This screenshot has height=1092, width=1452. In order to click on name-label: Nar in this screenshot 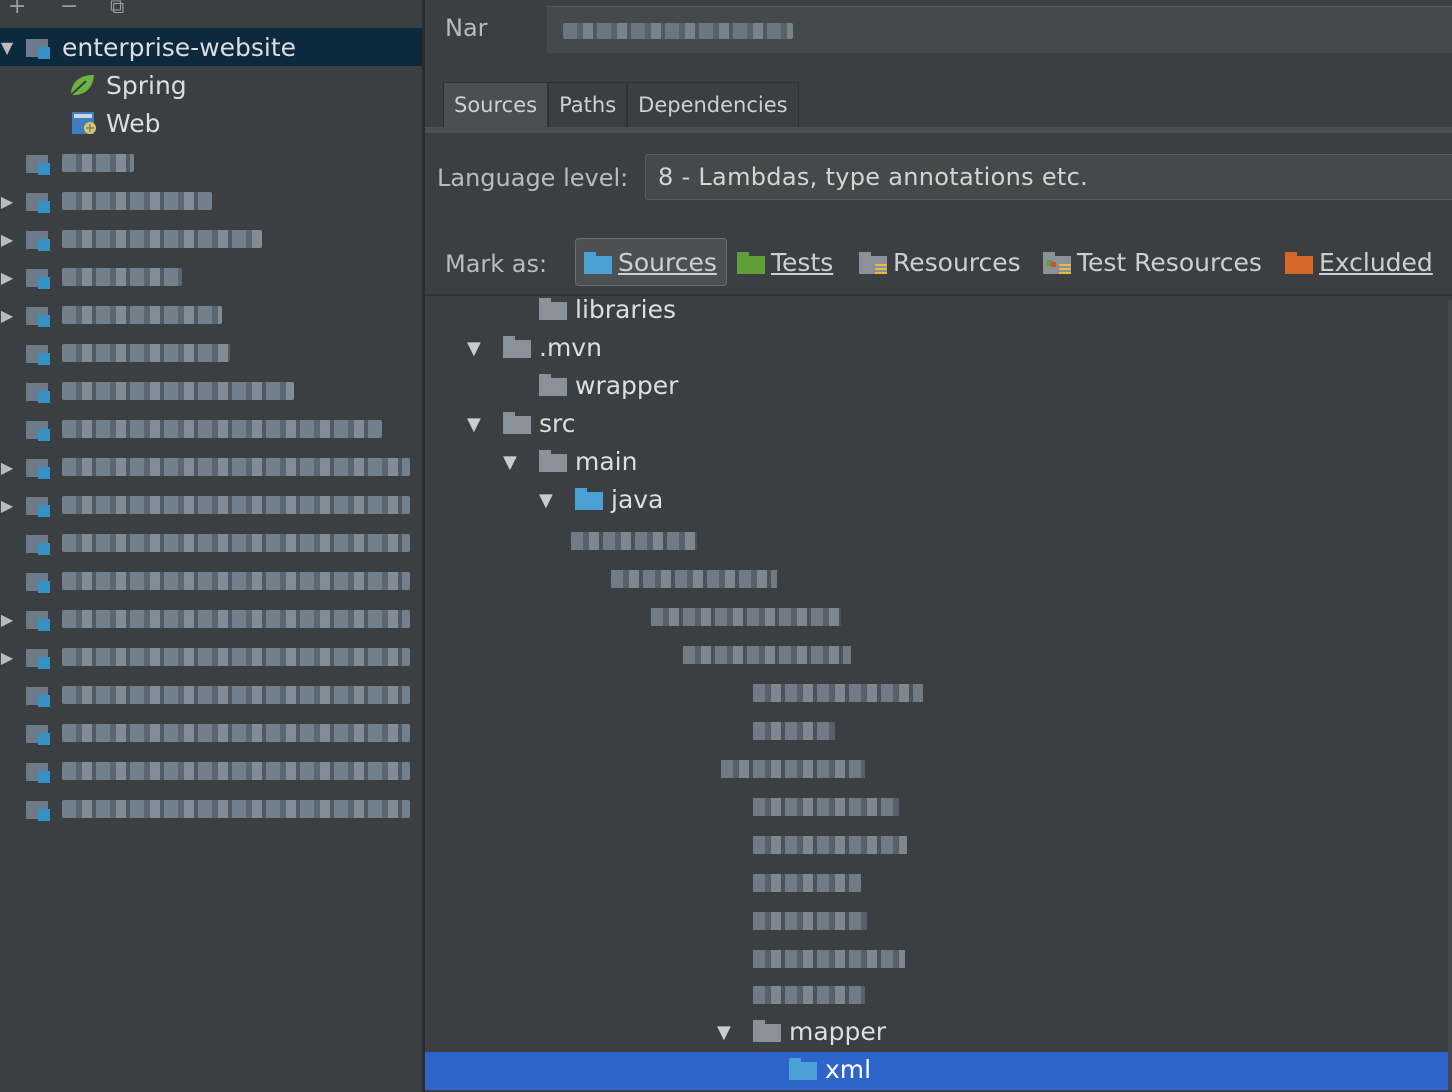, I will do `click(466, 28)`.